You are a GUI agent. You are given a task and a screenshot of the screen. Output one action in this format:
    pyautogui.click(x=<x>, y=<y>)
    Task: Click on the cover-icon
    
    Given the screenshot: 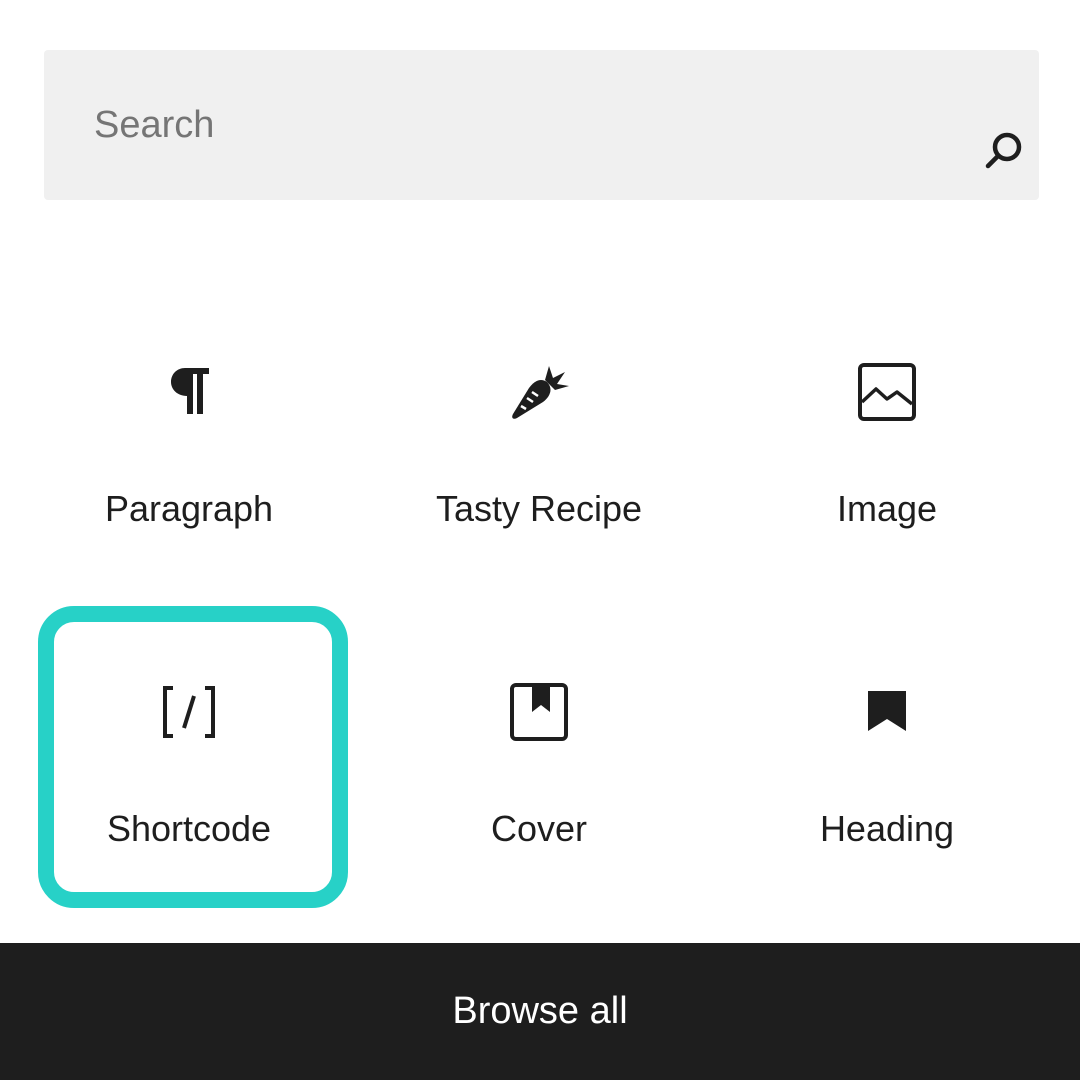 What is the action you would take?
    pyautogui.click(x=539, y=712)
    